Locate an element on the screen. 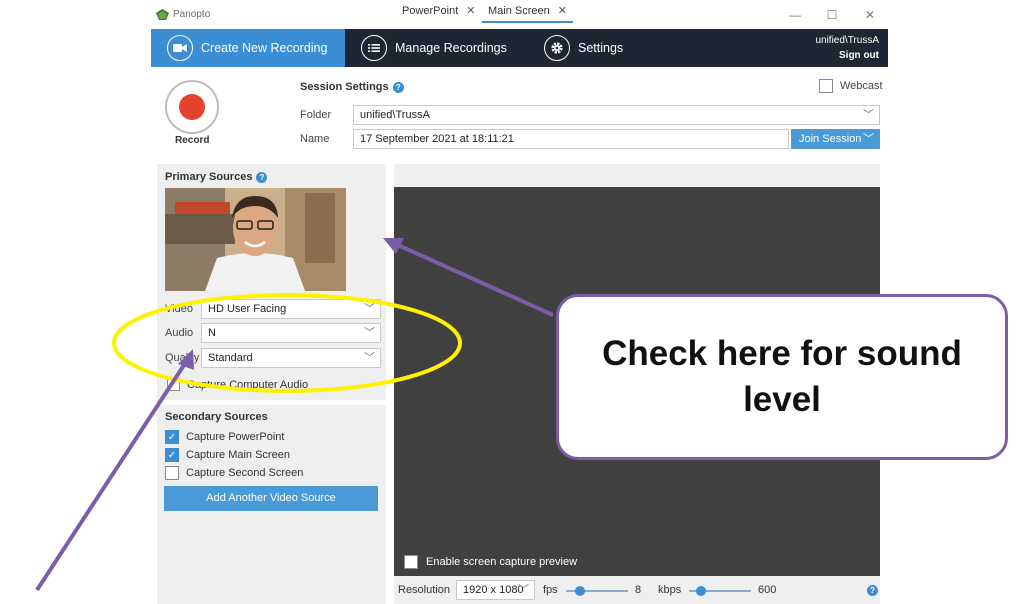  video-camera-icon is located at coordinates (180, 48).